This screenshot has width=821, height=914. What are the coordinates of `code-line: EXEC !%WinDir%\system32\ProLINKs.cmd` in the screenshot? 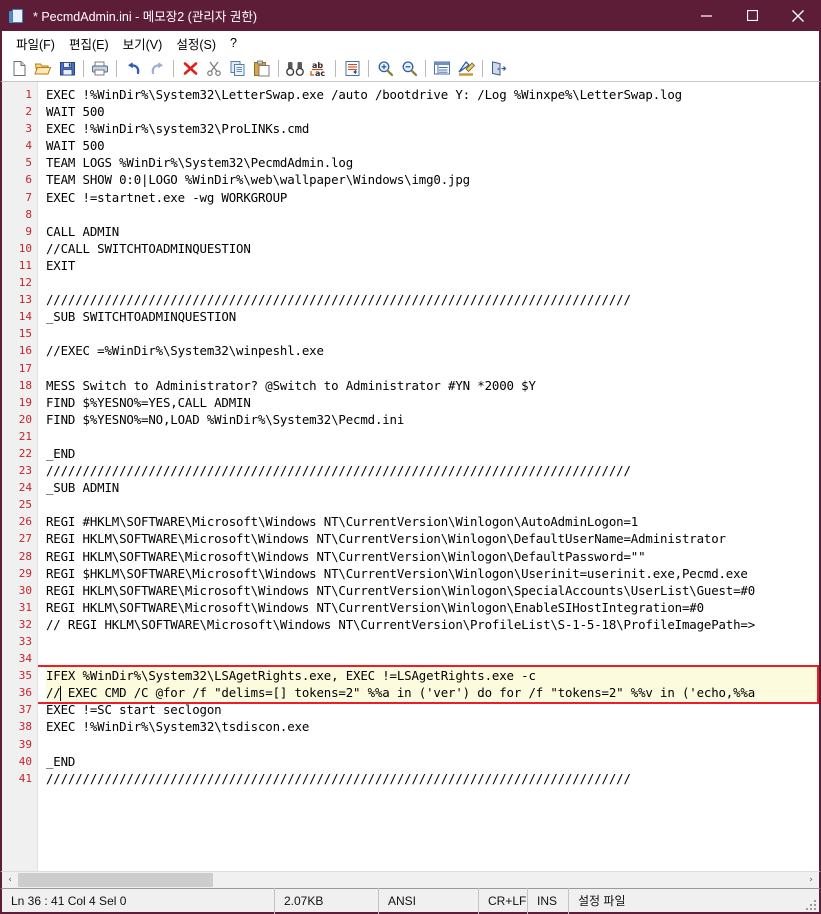 It's located at (432, 128).